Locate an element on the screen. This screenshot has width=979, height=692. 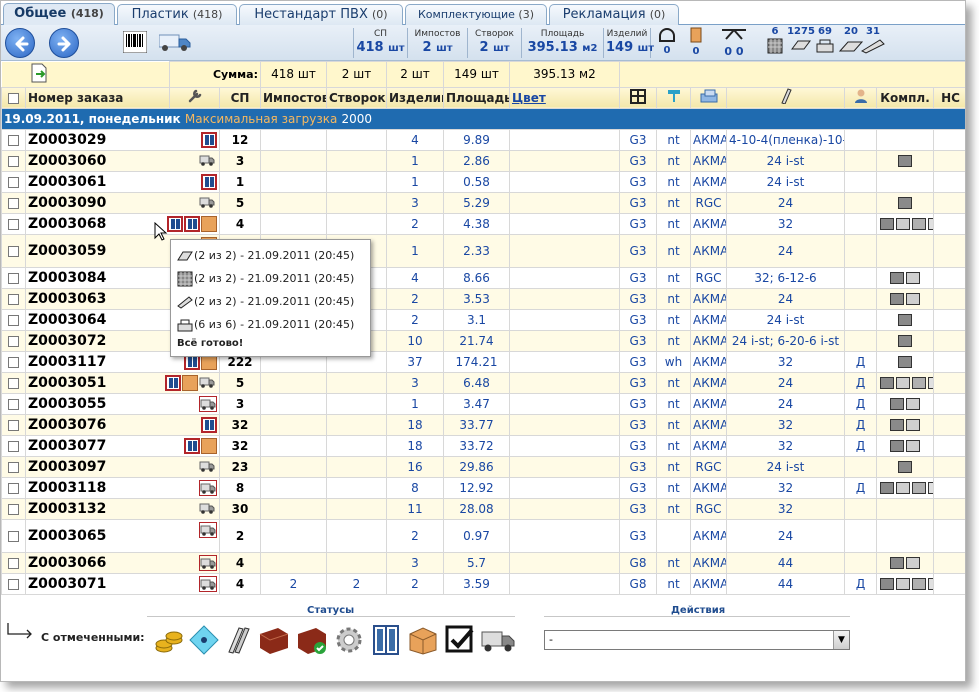
table-row: Z0003076 32 18 33.77 G3 nt АКМА 32 Д is located at coordinates (483, 424).